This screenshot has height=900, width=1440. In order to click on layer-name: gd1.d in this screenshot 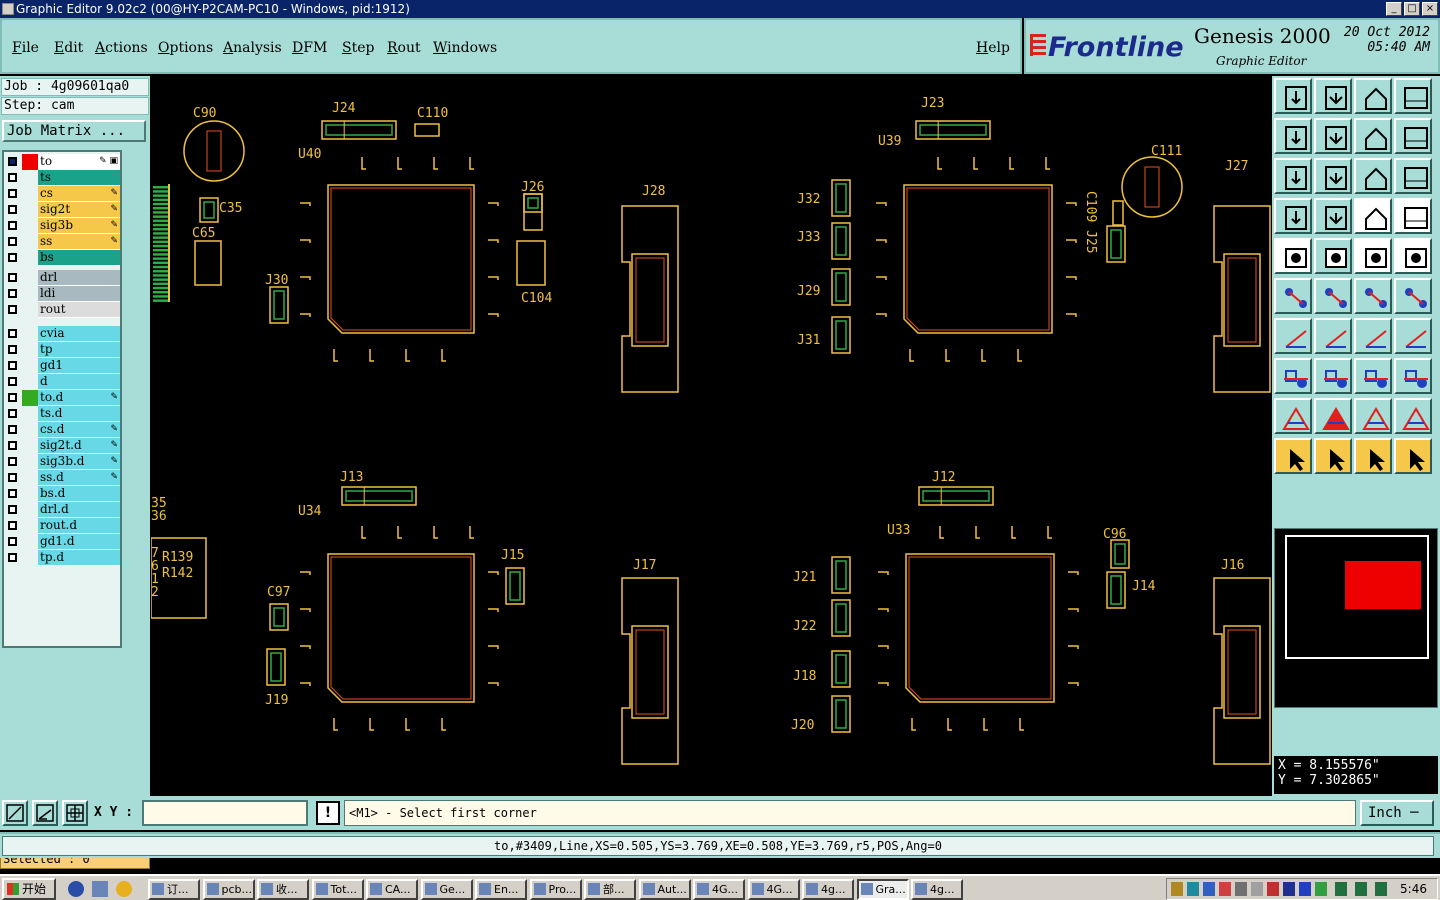, I will do `click(79, 542)`.